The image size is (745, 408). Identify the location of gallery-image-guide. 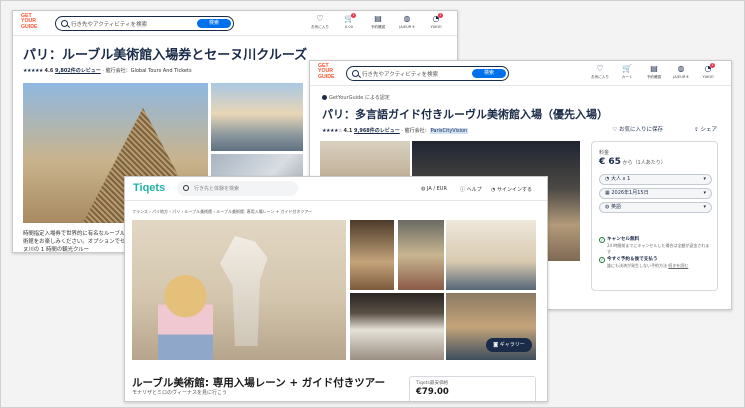
(372, 255).